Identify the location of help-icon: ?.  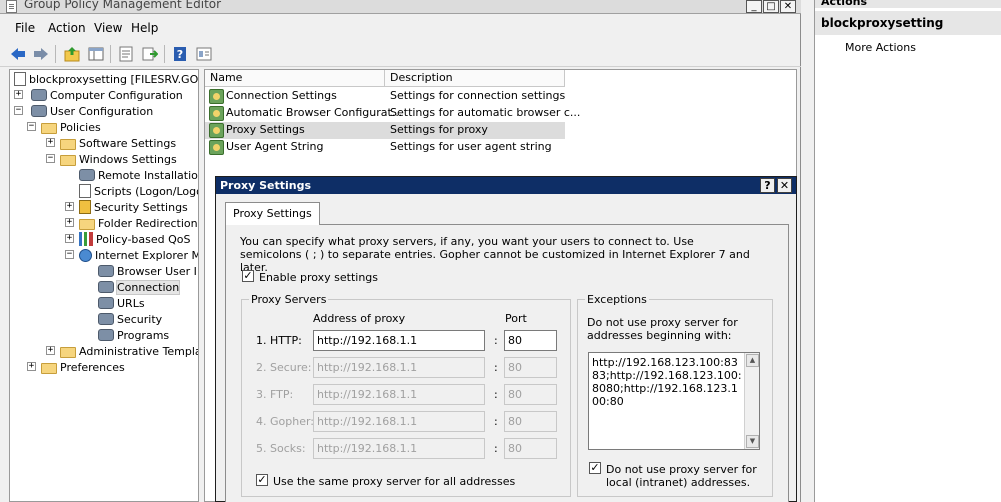
(180, 54).